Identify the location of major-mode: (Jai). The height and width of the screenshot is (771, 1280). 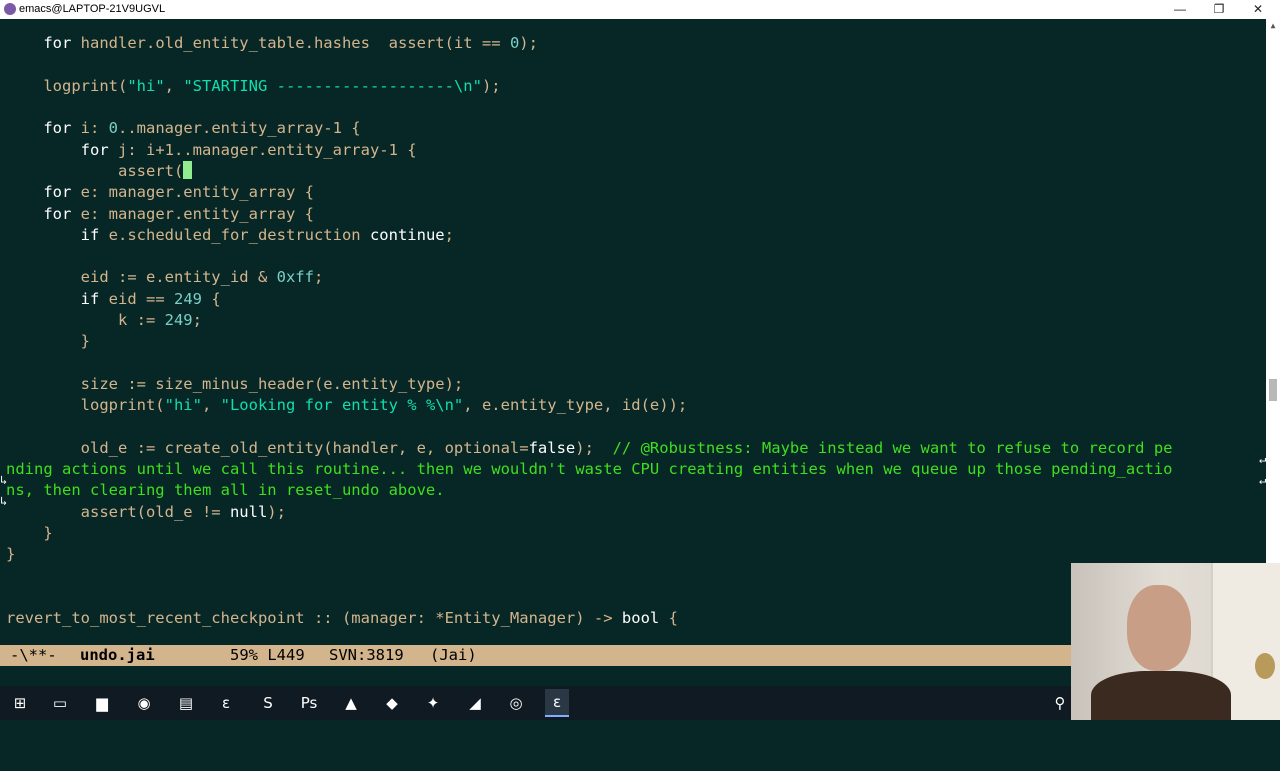
(453, 655).